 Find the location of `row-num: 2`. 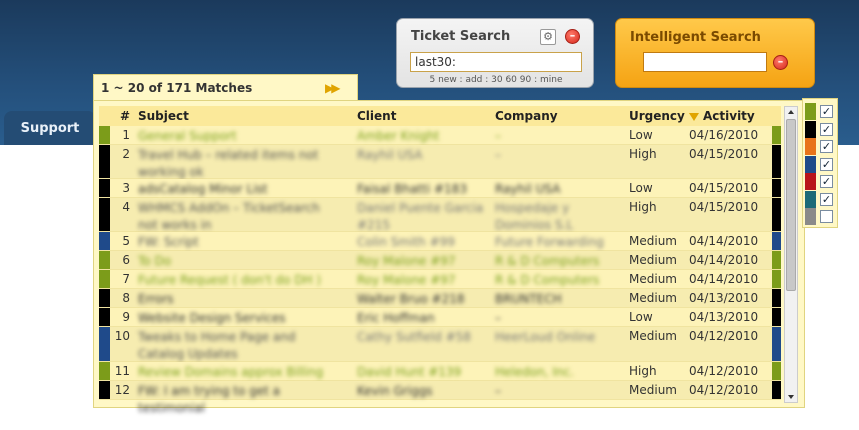

row-num: 2 is located at coordinates (126, 154).